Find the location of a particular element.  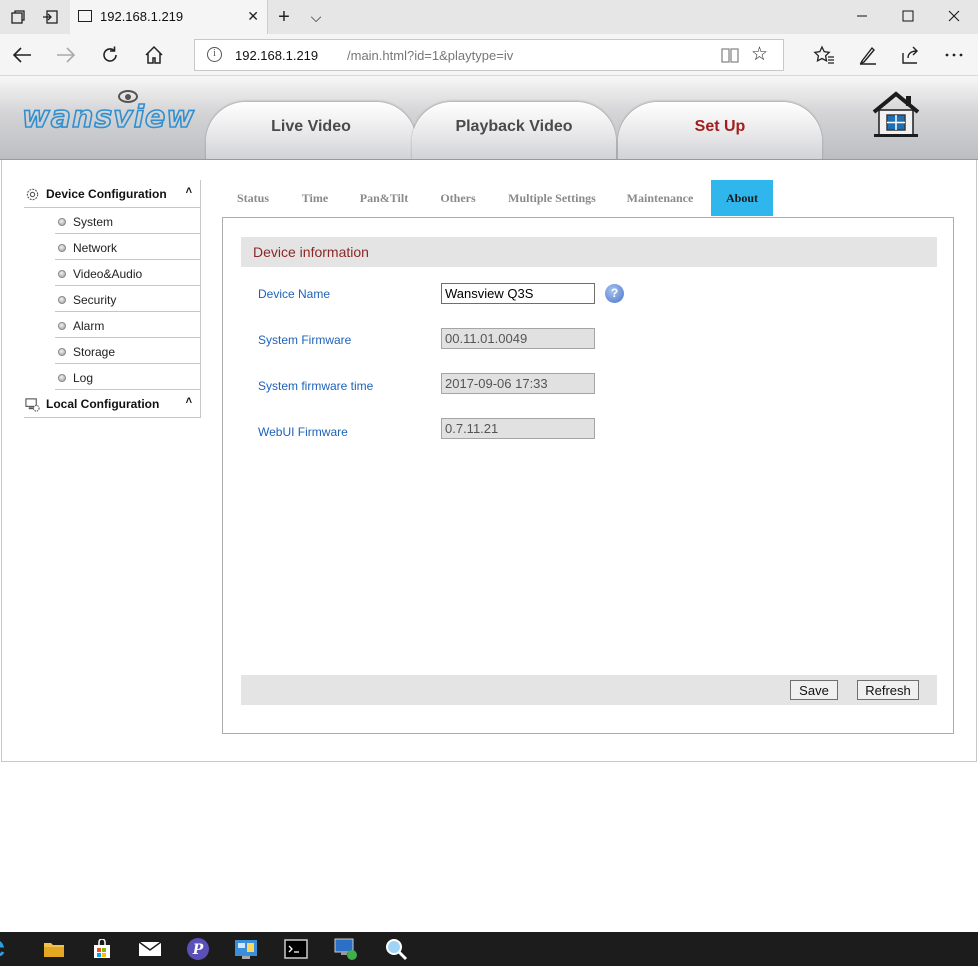

tab-set-up: Set Up is located at coordinates (720, 130).